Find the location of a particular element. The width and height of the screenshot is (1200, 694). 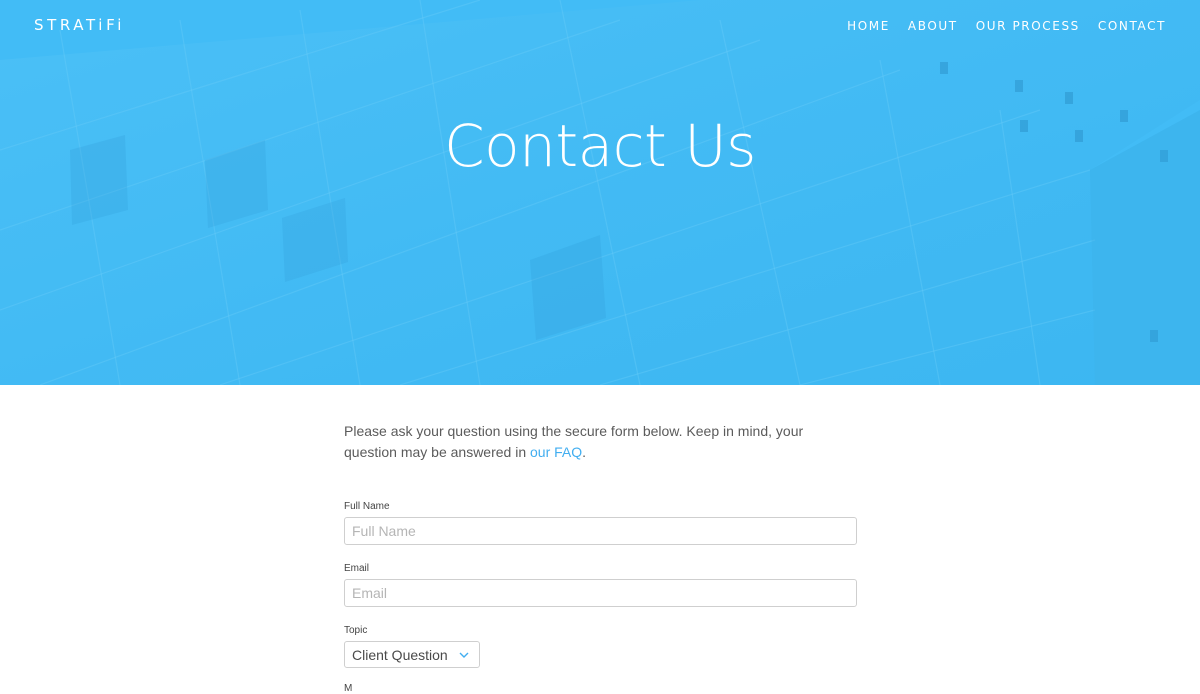

topic-select: Client Question is located at coordinates (412, 654).